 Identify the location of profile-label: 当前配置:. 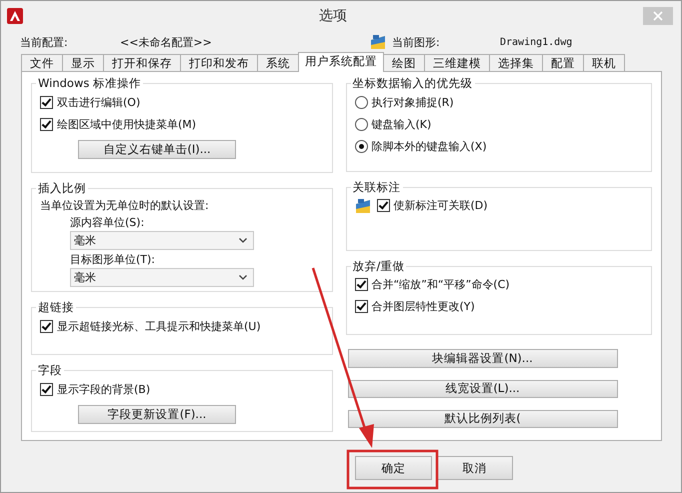
(44, 42).